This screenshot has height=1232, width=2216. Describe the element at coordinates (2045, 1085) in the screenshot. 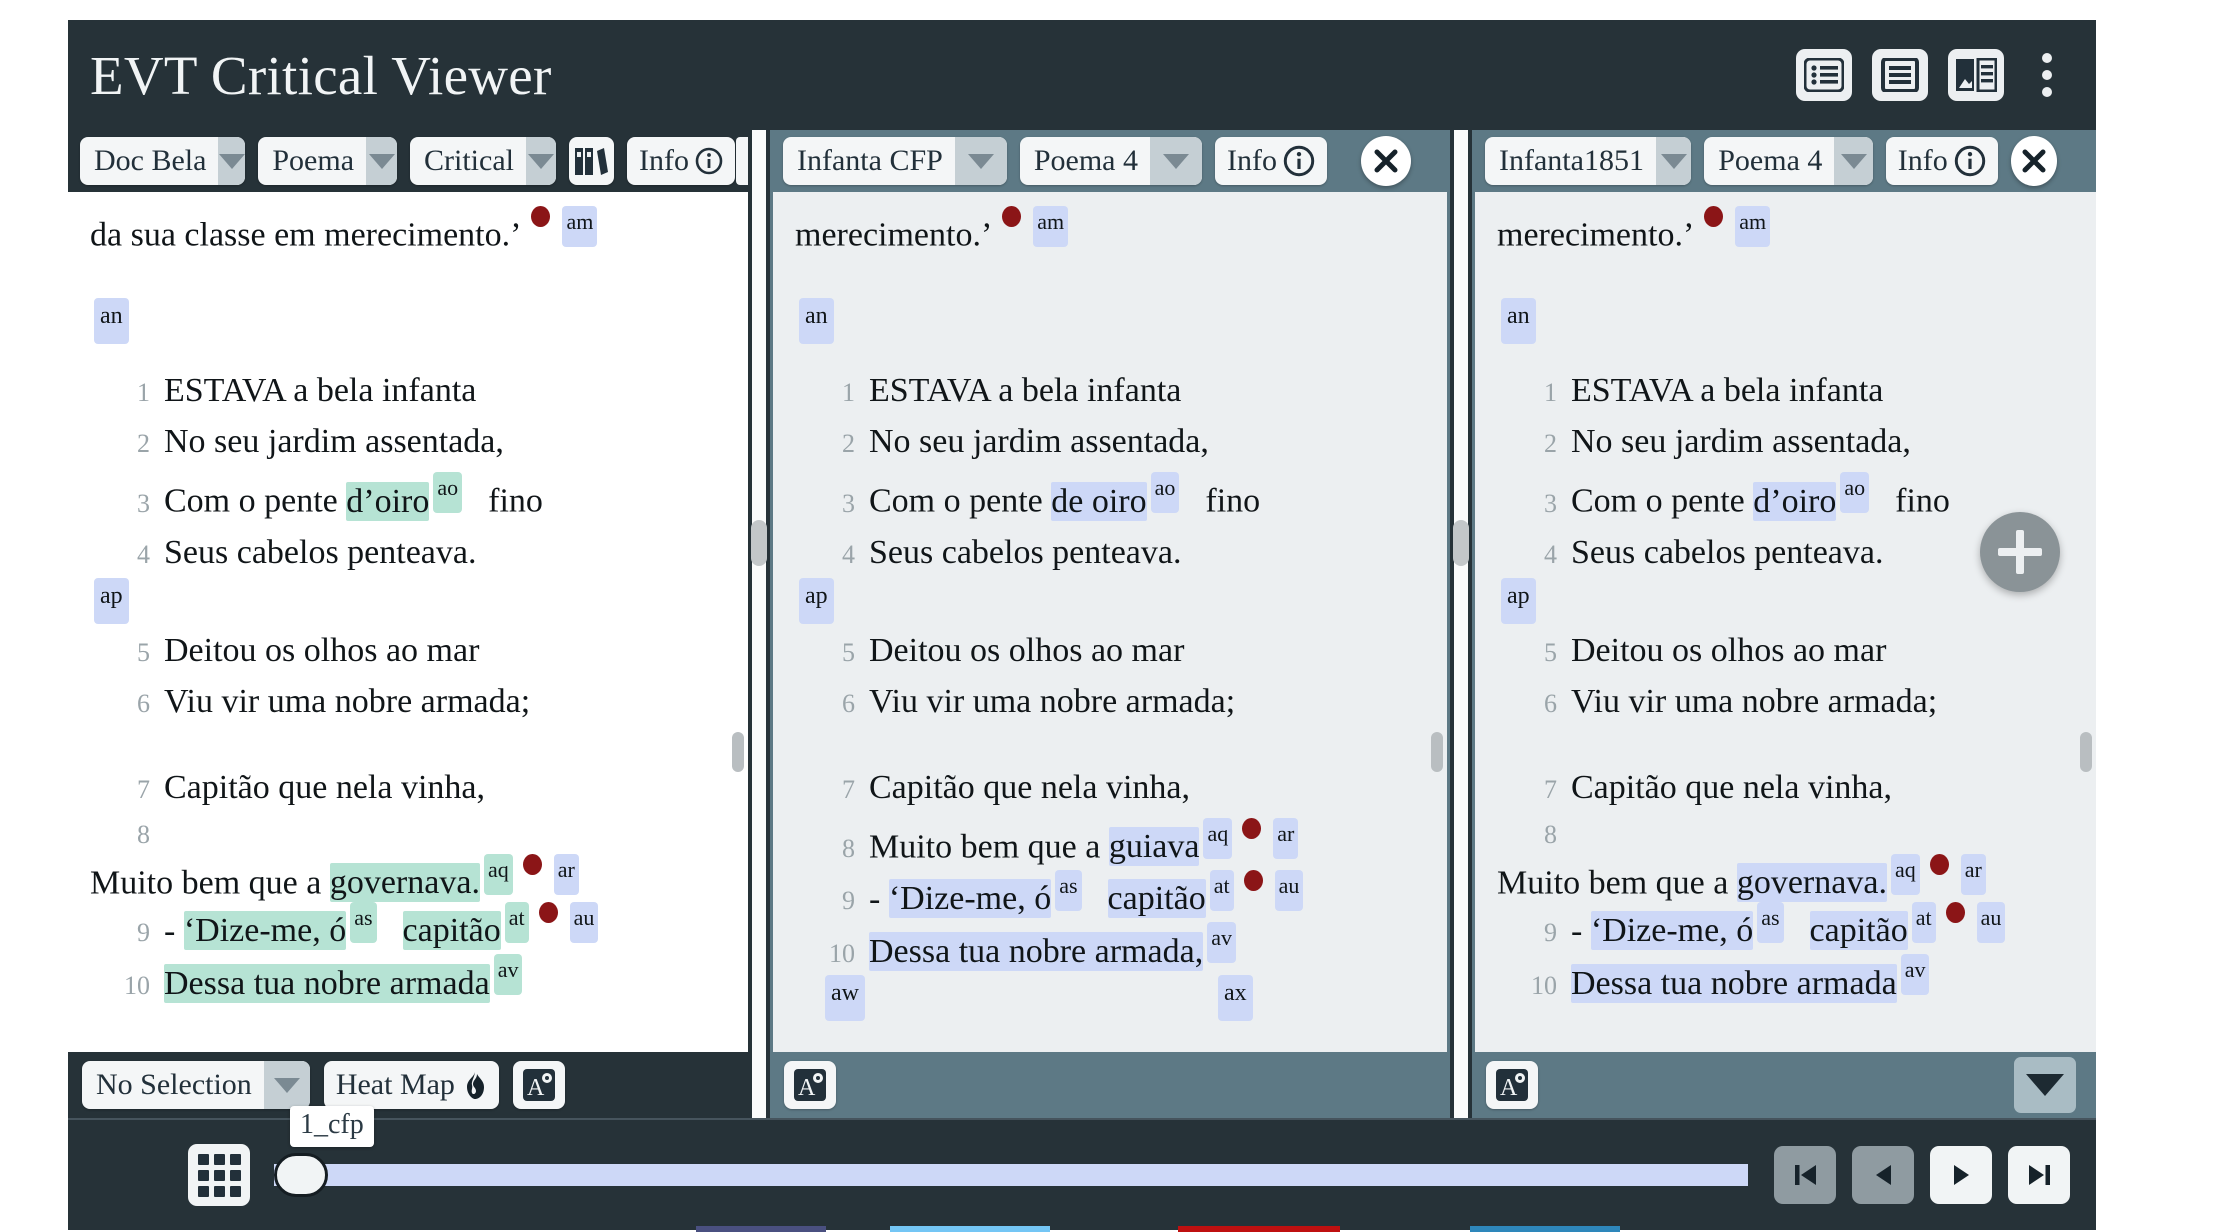

I see `panel-3-scroll-down-button` at that location.